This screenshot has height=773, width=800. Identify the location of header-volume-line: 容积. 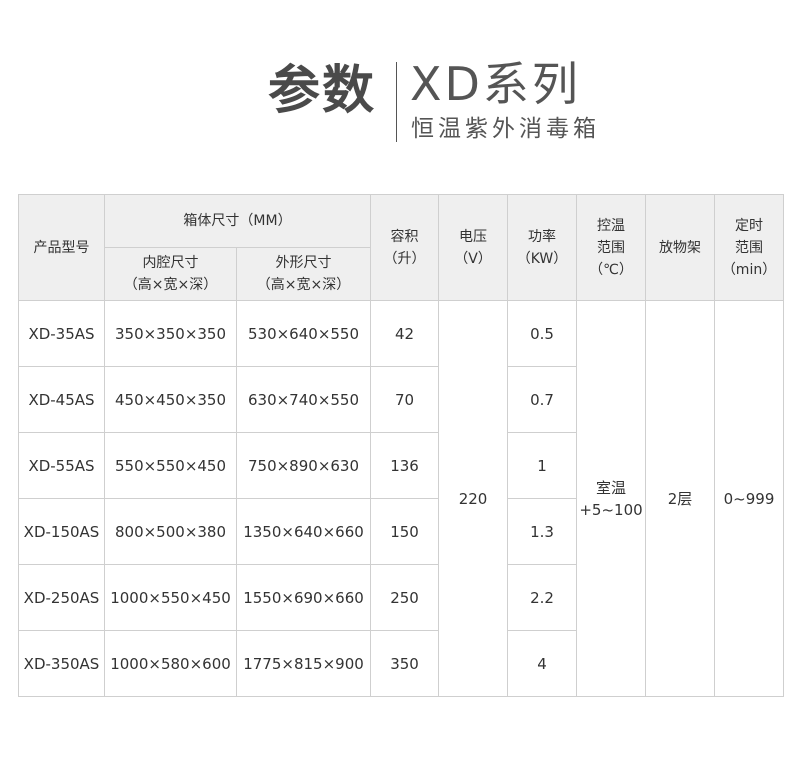
(404, 236).